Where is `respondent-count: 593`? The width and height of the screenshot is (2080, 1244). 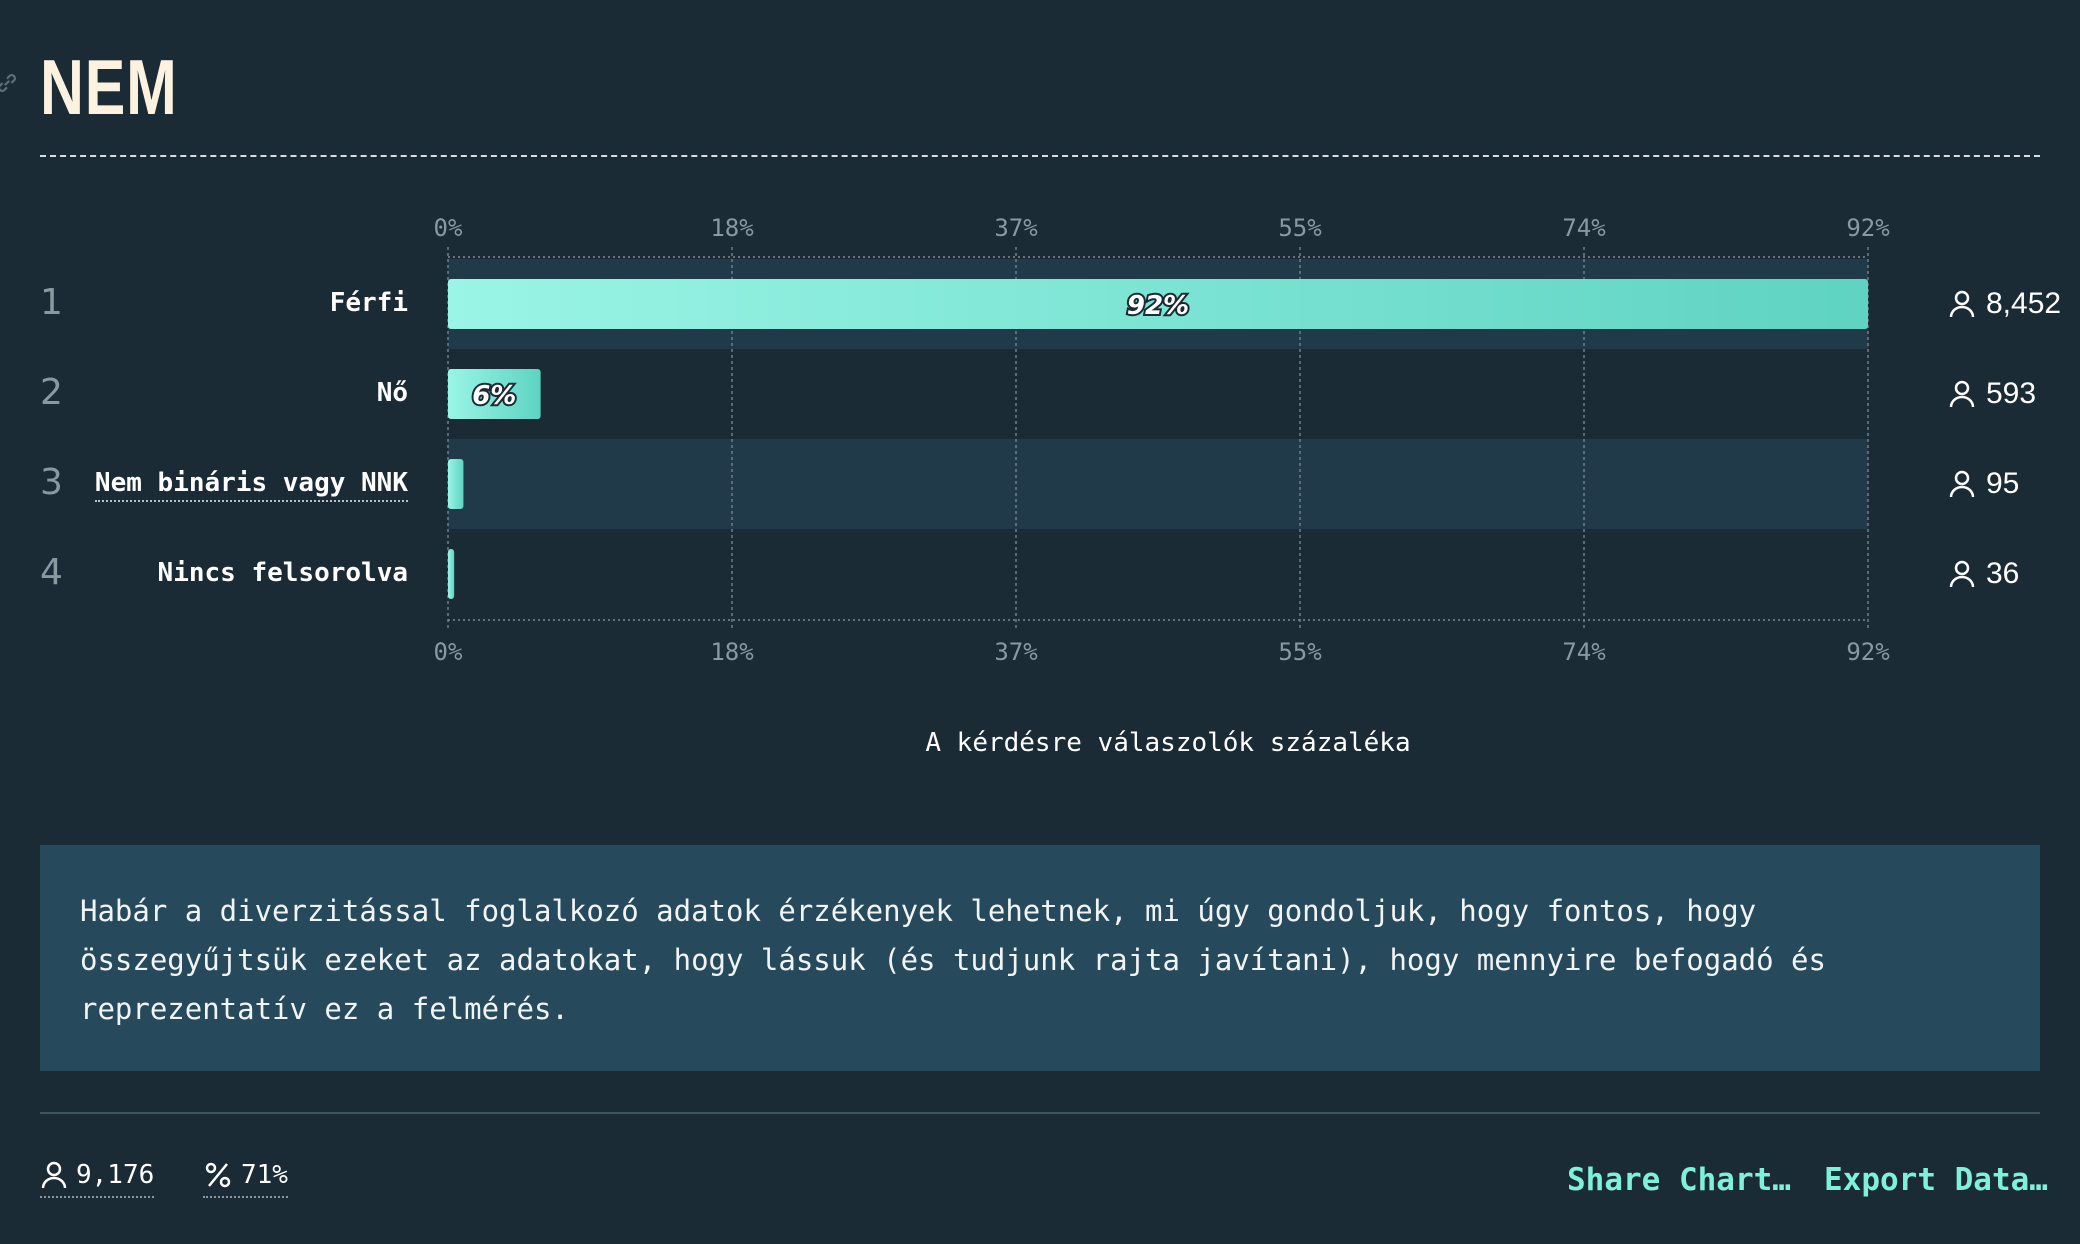 respondent-count: 593 is located at coordinates (1992, 394).